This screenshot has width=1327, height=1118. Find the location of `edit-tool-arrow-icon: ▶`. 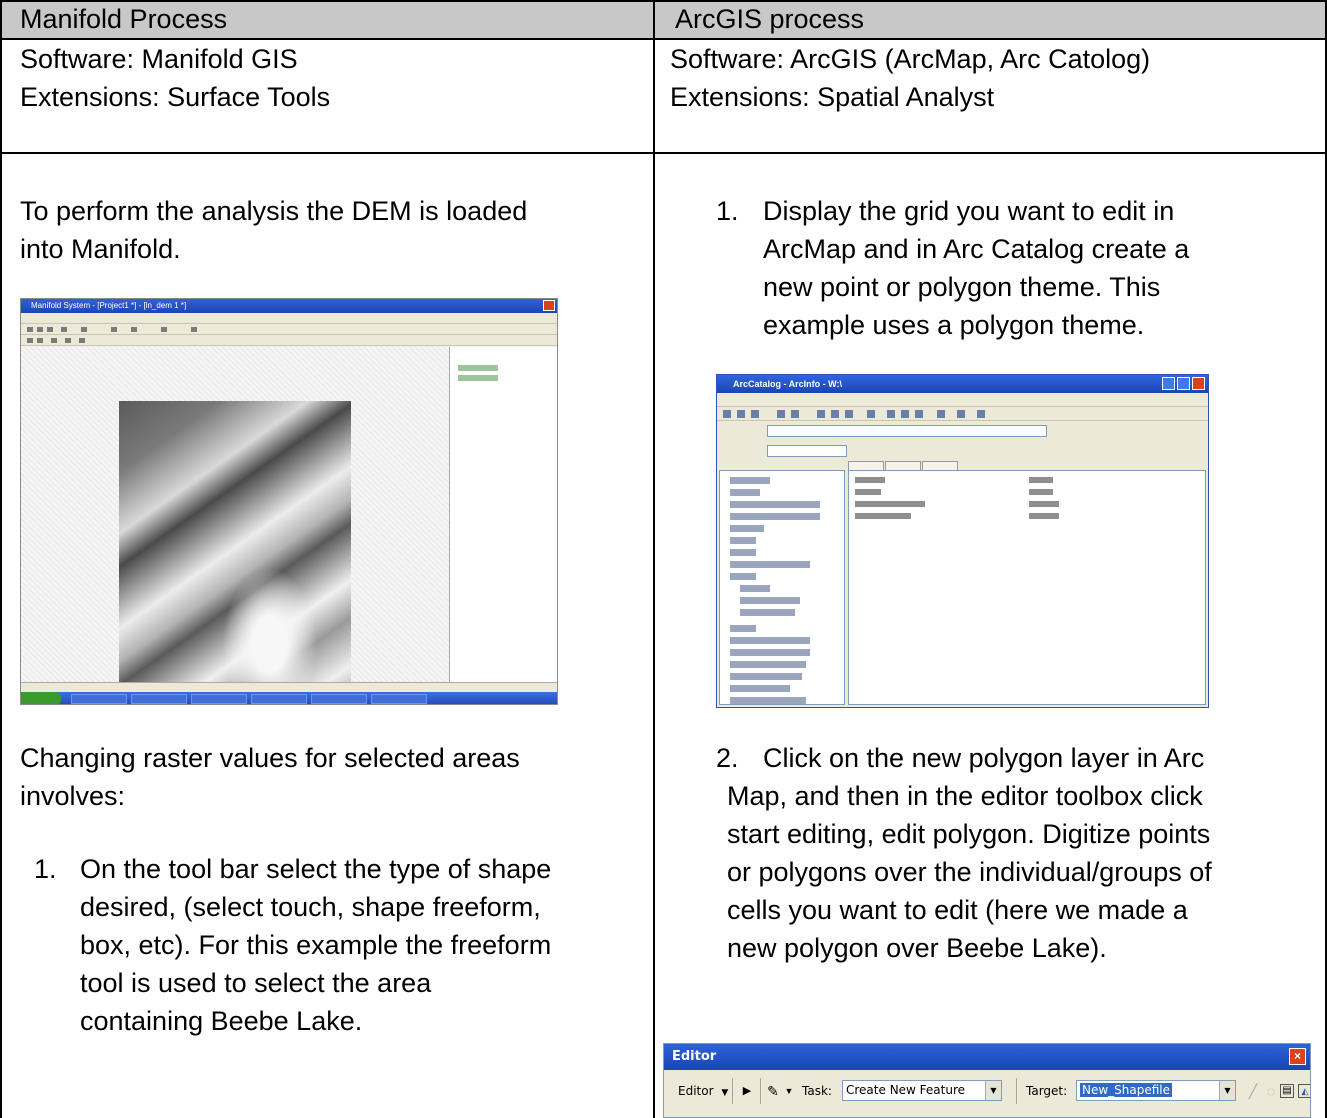

edit-tool-arrow-icon: ▶ is located at coordinates (747, 1091).